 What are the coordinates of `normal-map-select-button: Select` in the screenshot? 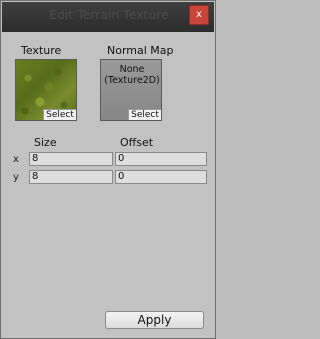 It's located at (144, 114).